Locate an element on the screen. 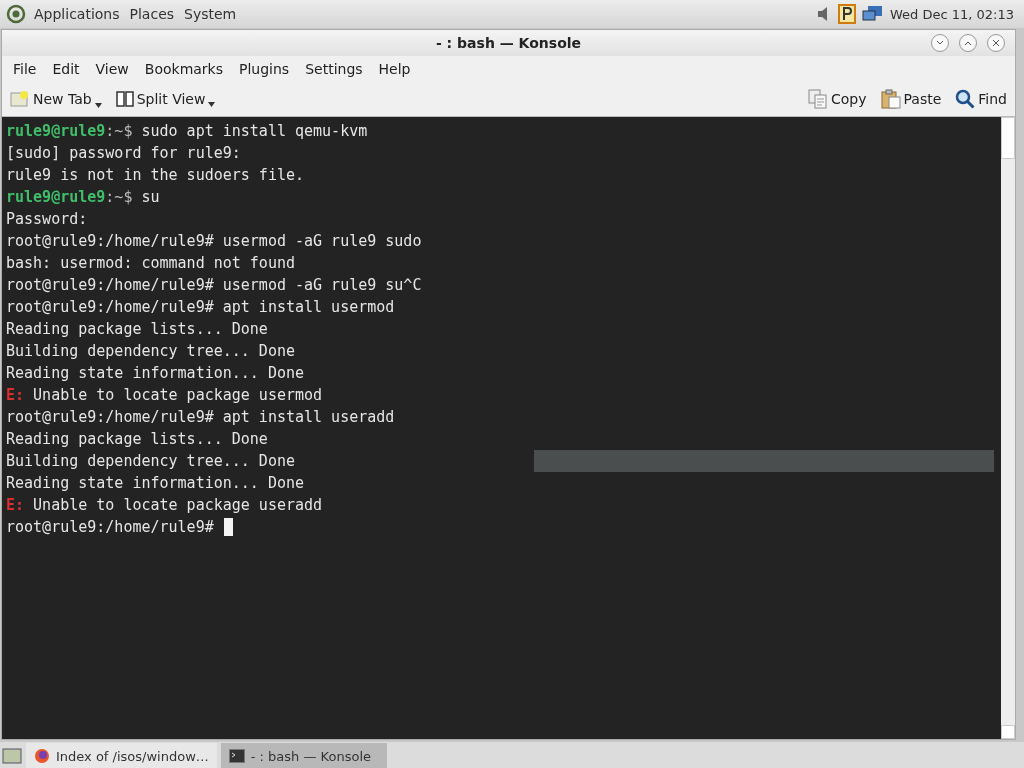 The height and width of the screenshot is (768, 1024). menu-item: View is located at coordinates (112, 69).